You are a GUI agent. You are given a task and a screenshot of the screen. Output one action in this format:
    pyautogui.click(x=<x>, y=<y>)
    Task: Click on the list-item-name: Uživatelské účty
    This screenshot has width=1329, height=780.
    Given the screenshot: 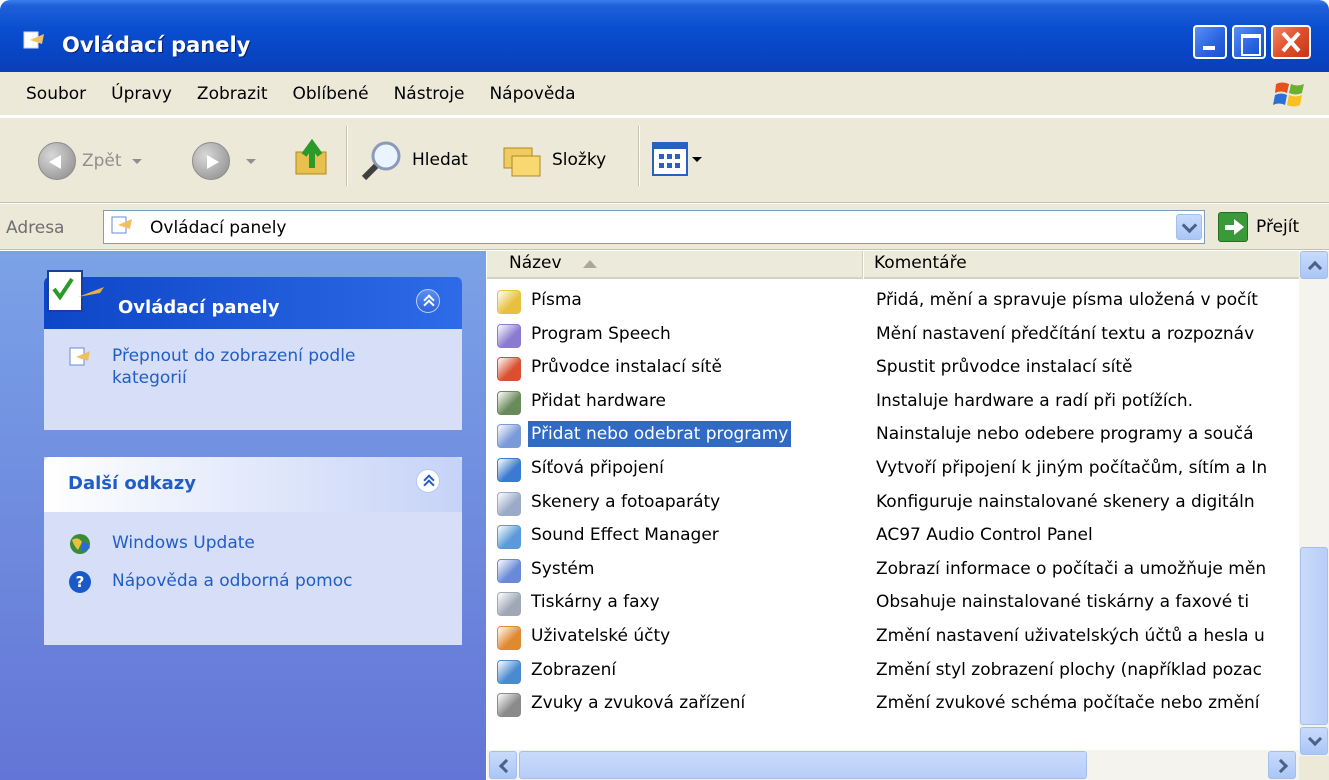 What is the action you would take?
    pyautogui.click(x=600, y=636)
    